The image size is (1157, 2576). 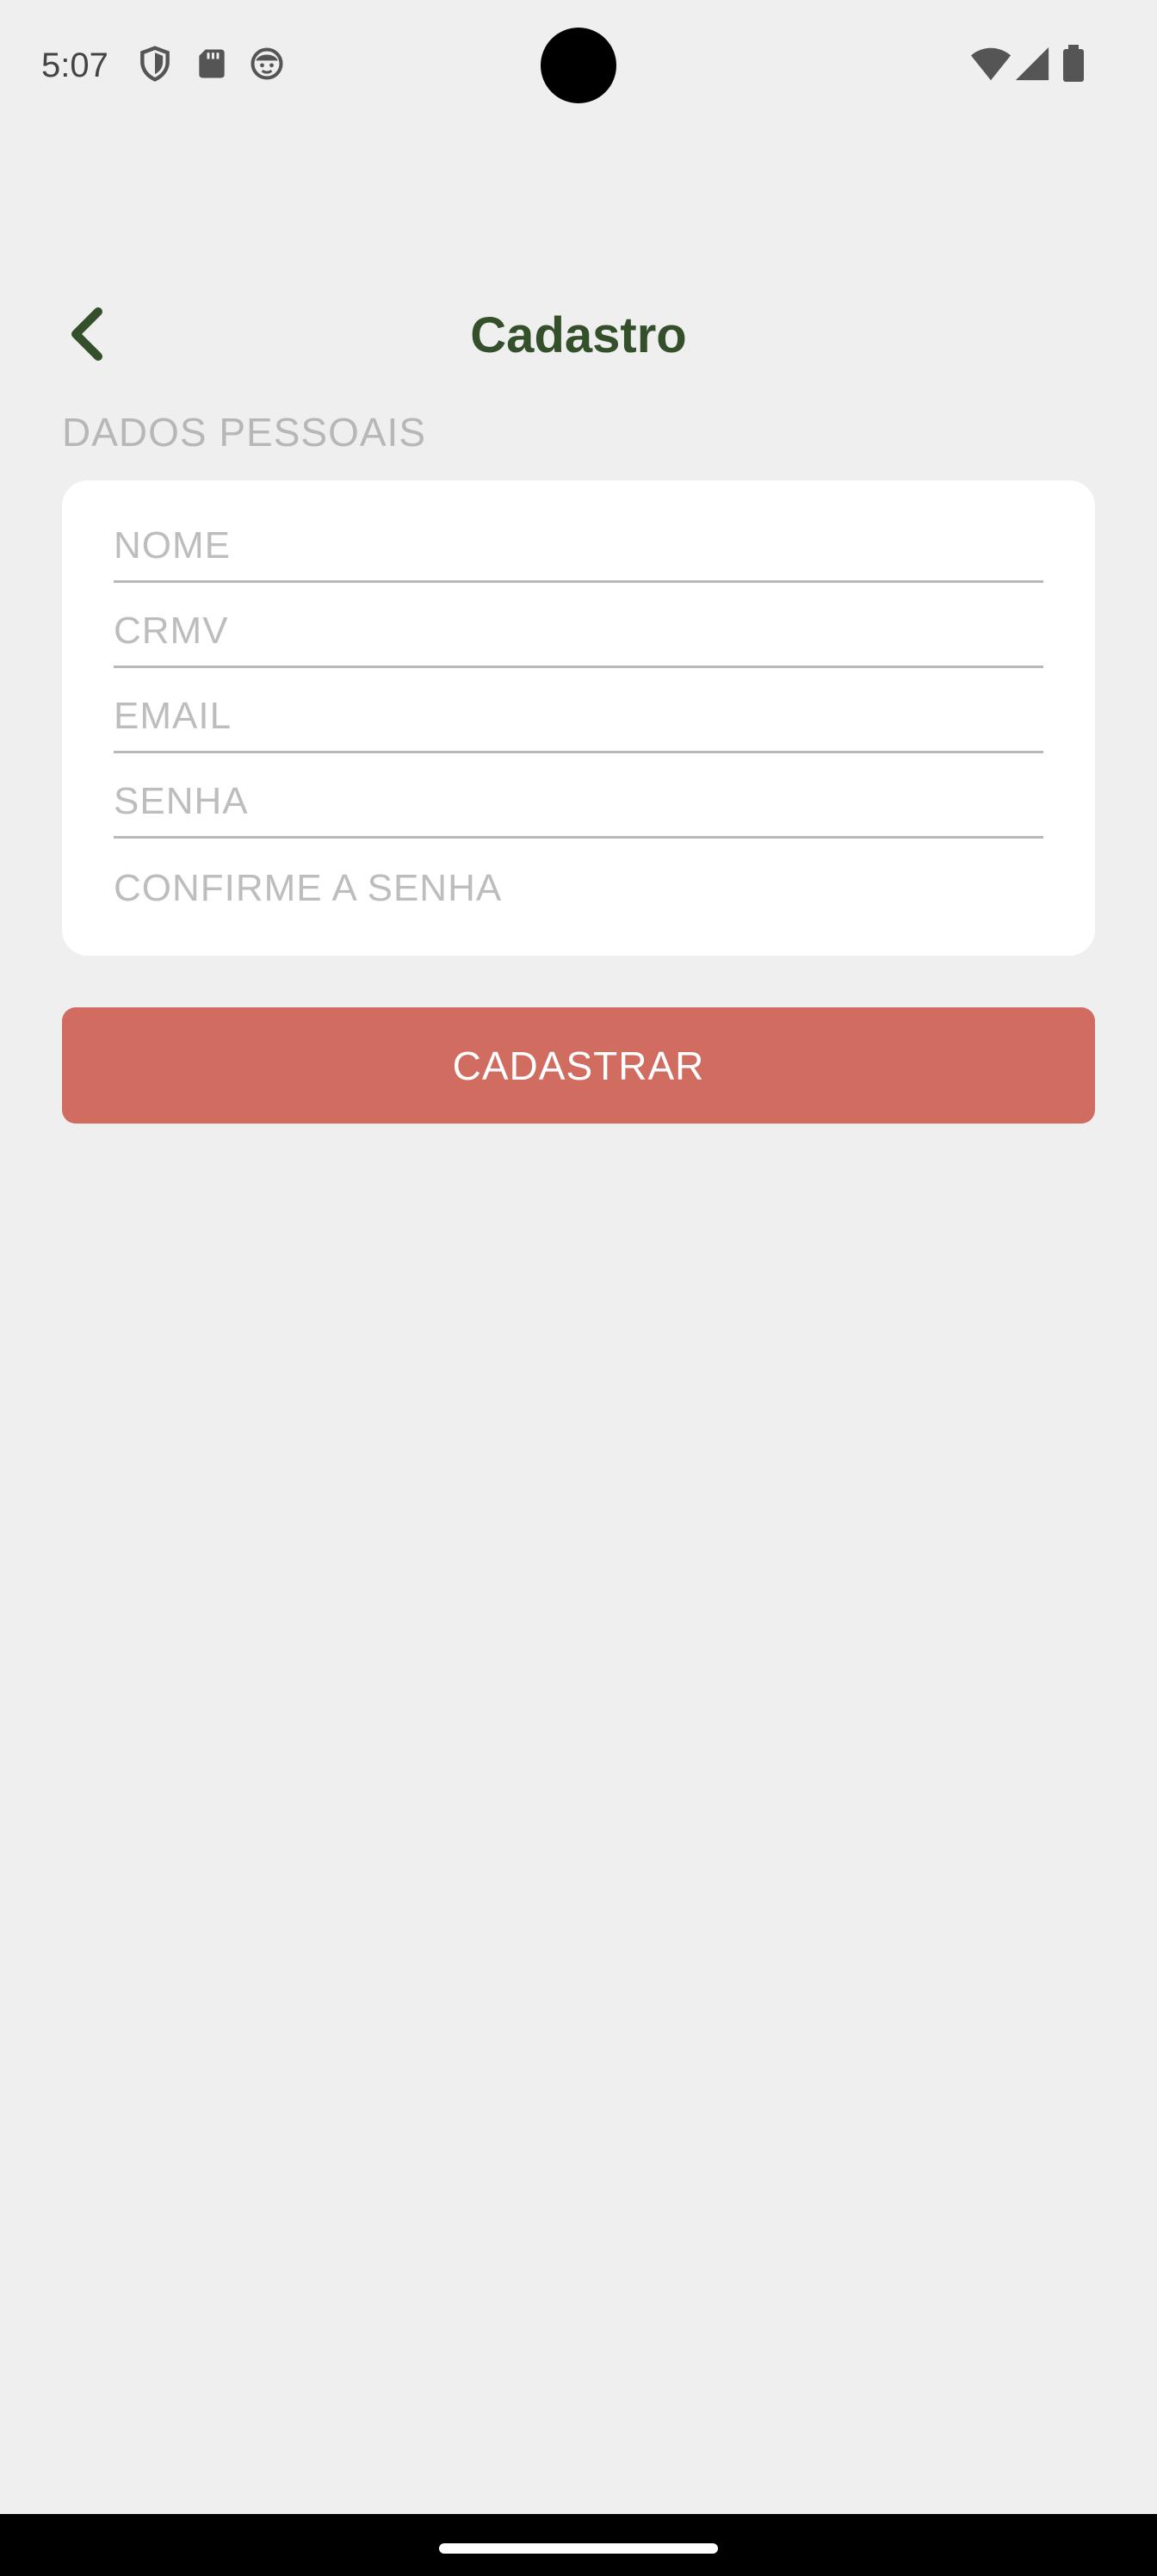 I want to click on confirm-password-field-wrapper, so click(x=579, y=881).